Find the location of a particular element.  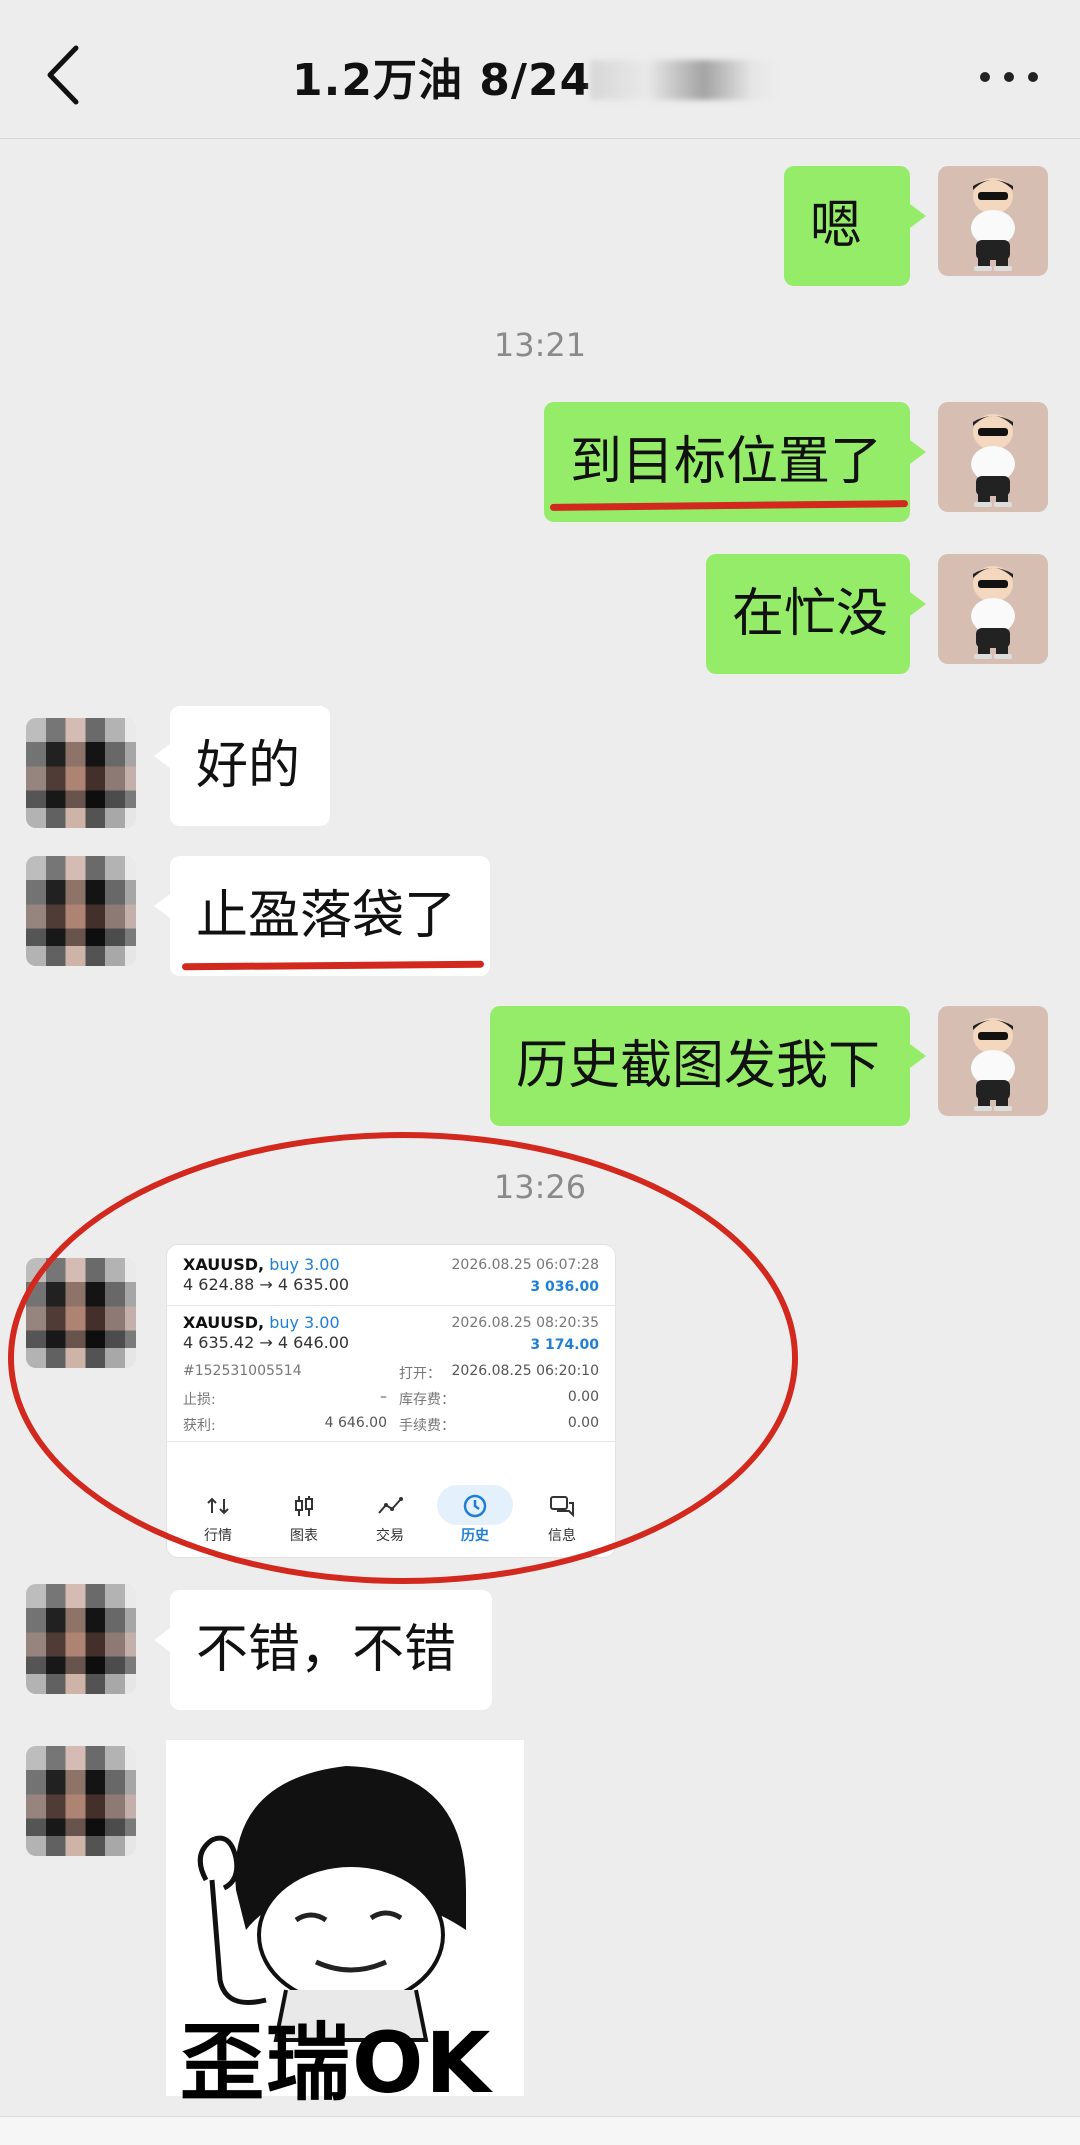

input-bar-edge is located at coordinates (540, 2130).